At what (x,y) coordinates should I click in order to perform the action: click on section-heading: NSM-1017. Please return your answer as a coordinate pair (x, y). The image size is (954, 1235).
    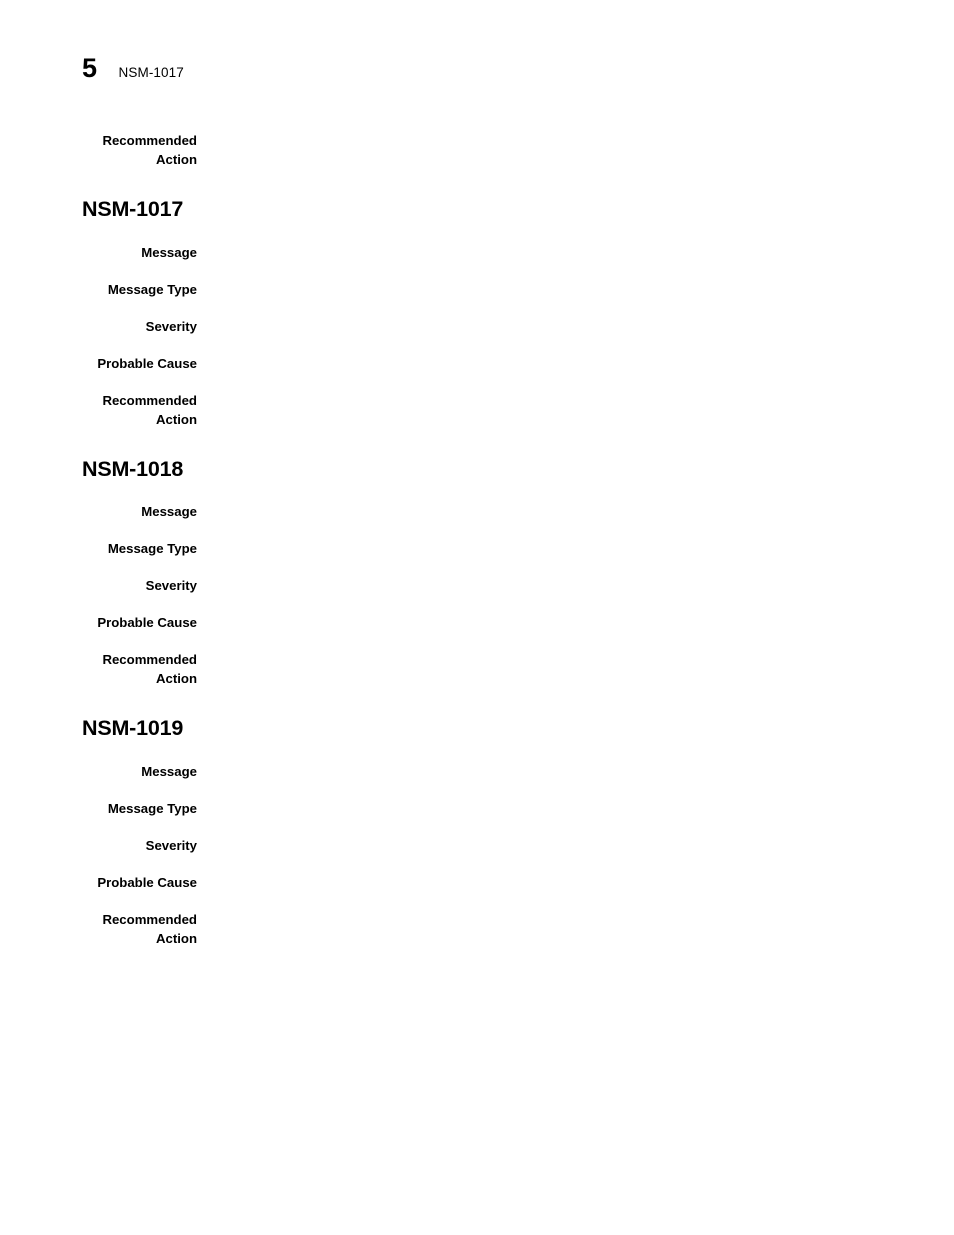
    Looking at the image, I should click on (133, 209).